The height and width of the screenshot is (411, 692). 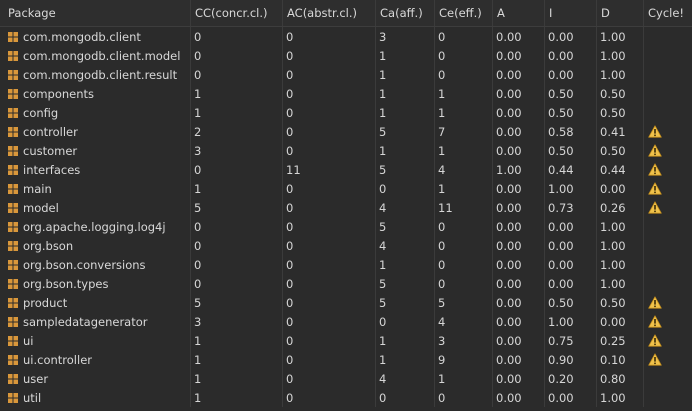 I want to click on package-name: interfaces, so click(x=52, y=169).